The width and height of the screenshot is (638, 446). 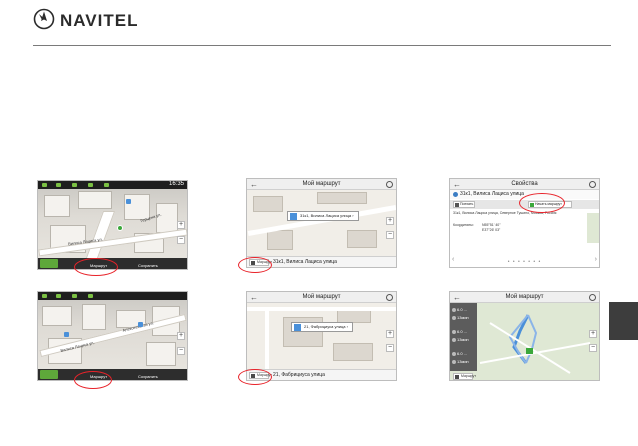 What do you see at coordinates (623, 321) in the screenshot?
I see `section-tab` at bounding box center [623, 321].